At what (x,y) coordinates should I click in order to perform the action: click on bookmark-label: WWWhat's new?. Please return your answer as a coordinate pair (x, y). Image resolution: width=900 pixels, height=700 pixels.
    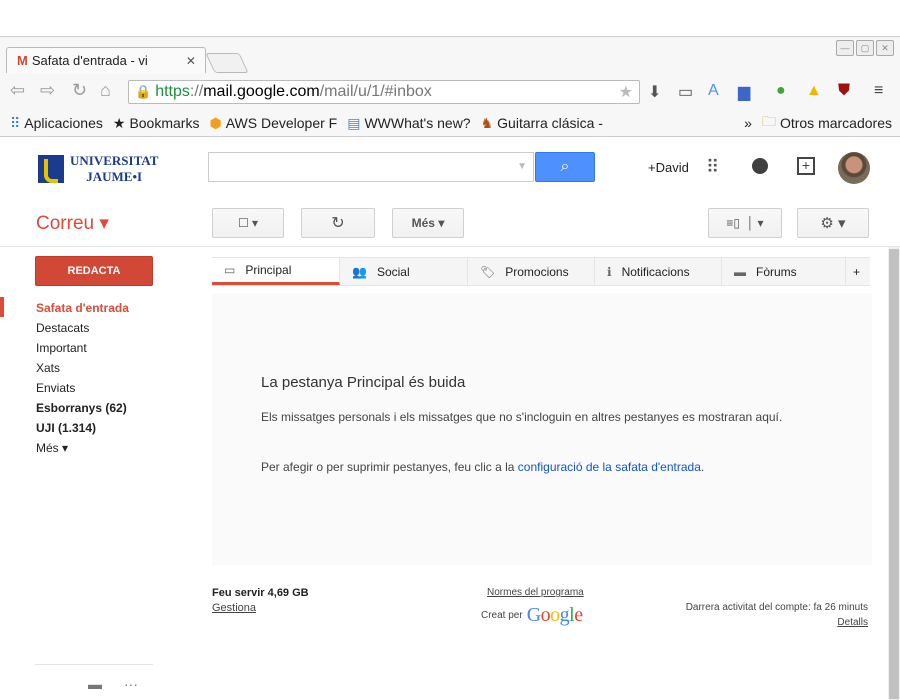
    Looking at the image, I should click on (417, 123).